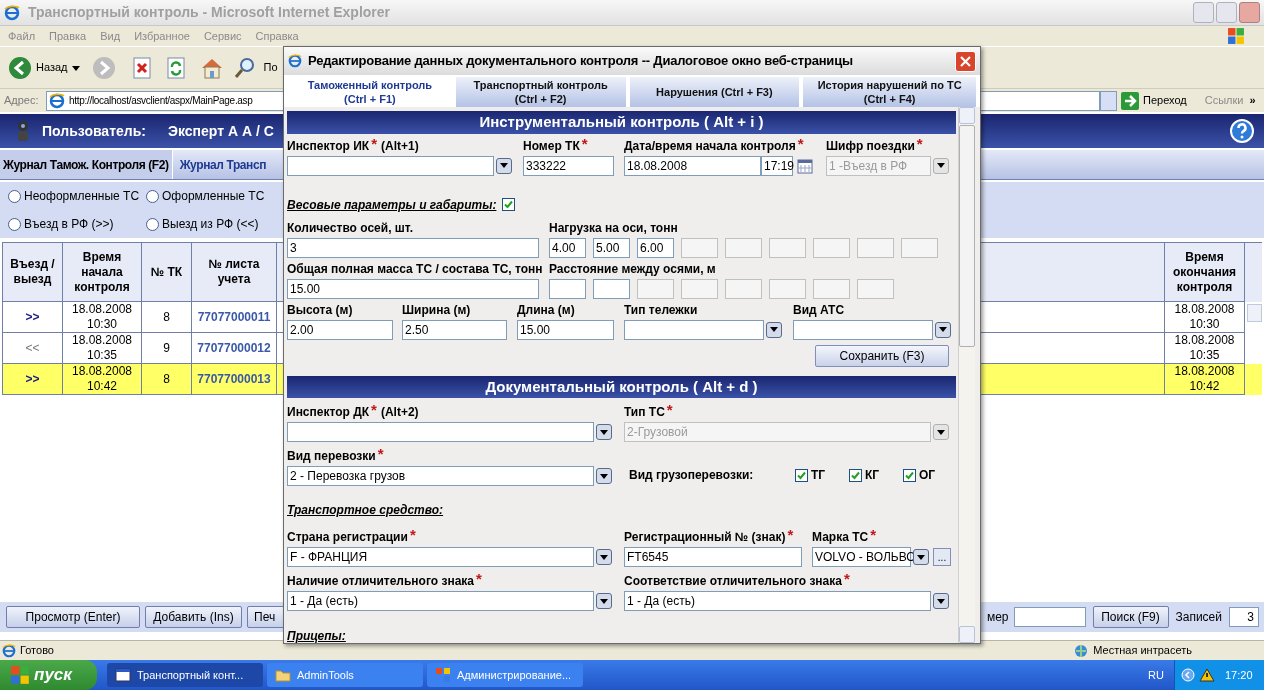 This screenshot has height=690, width=1264. I want to click on dialog-title: Редактирование данных документального контроля -- Диалоговое окно веб-страницы, so click(580, 61).